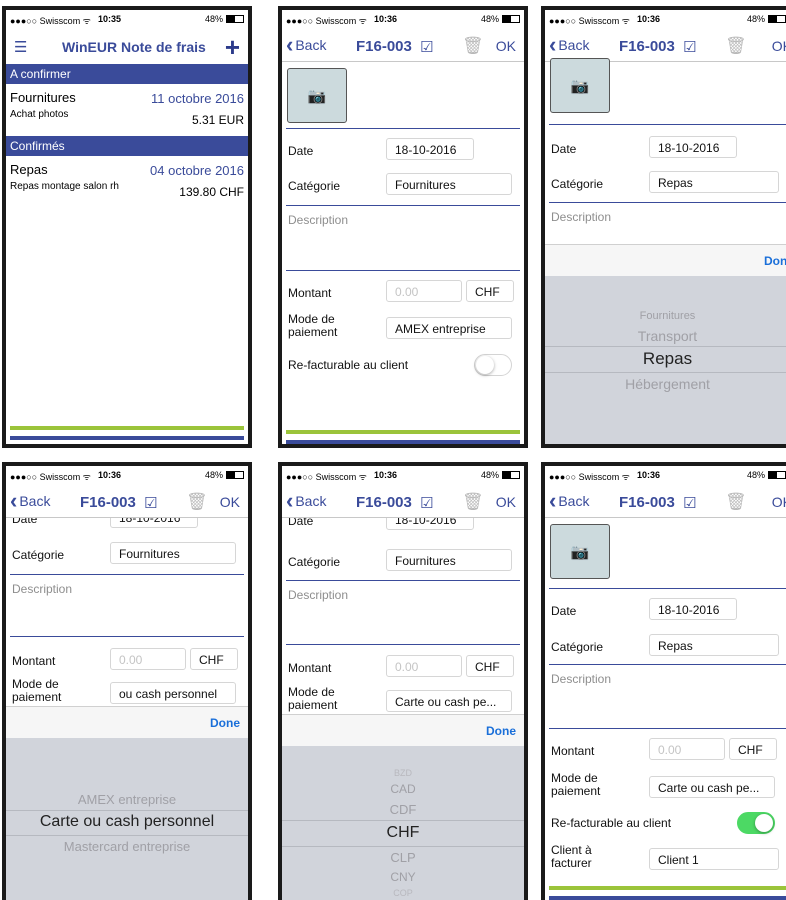  What do you see at coordinates (127, 799) in the screenshot?
I see `picker-option: AMEX entreprise` at bounding box center [127, 799].